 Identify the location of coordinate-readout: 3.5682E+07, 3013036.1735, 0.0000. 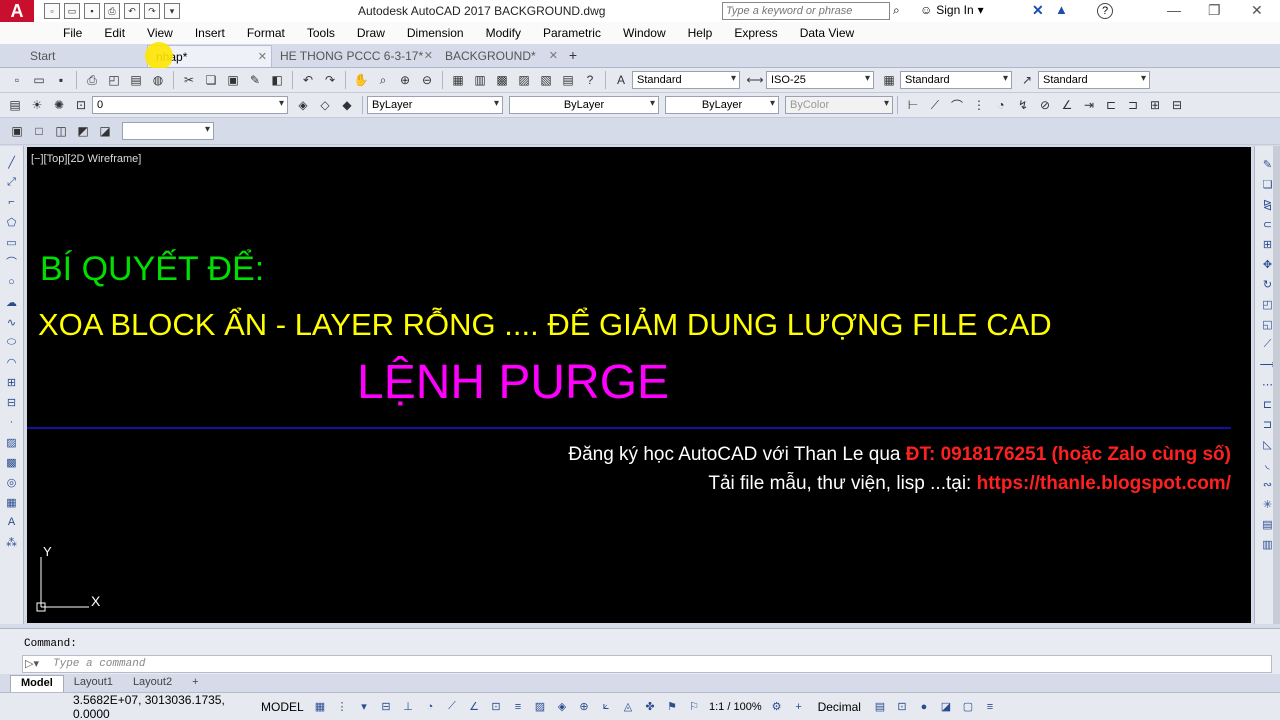
(164, 706).